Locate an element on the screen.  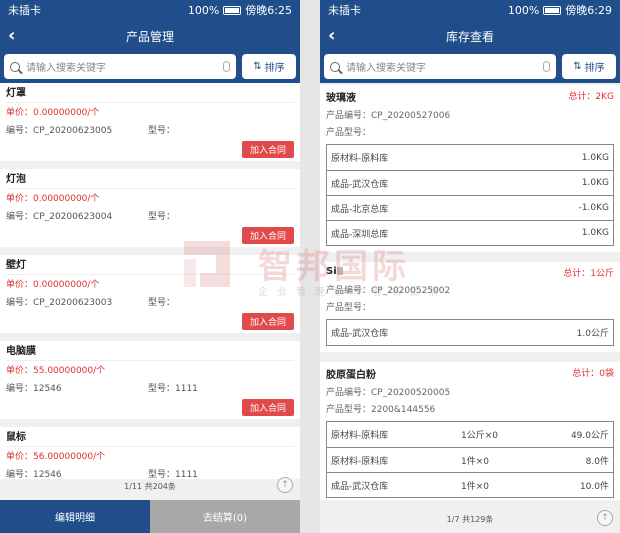
table-row: 成品-武汉仓库 1.0公斤 is located at coordinates (470, 332).